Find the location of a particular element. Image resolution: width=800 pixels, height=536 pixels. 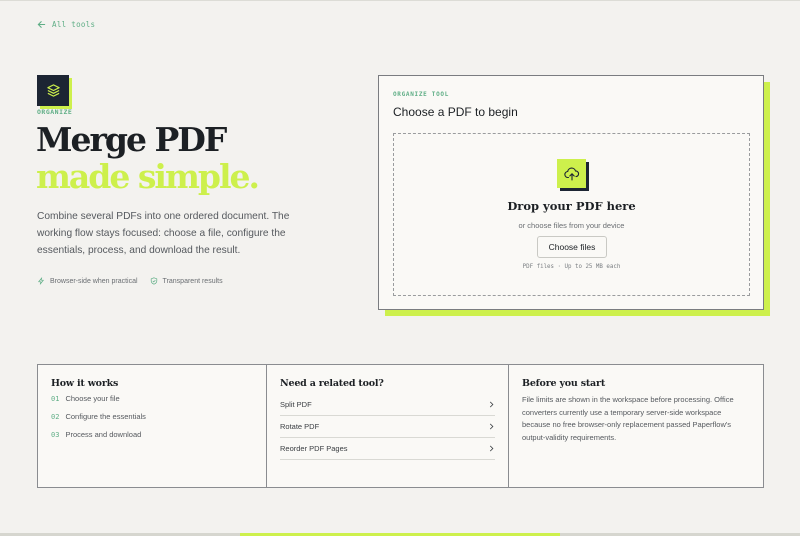

related-tool-label: Split PDF is located at coordinates (296, 404).